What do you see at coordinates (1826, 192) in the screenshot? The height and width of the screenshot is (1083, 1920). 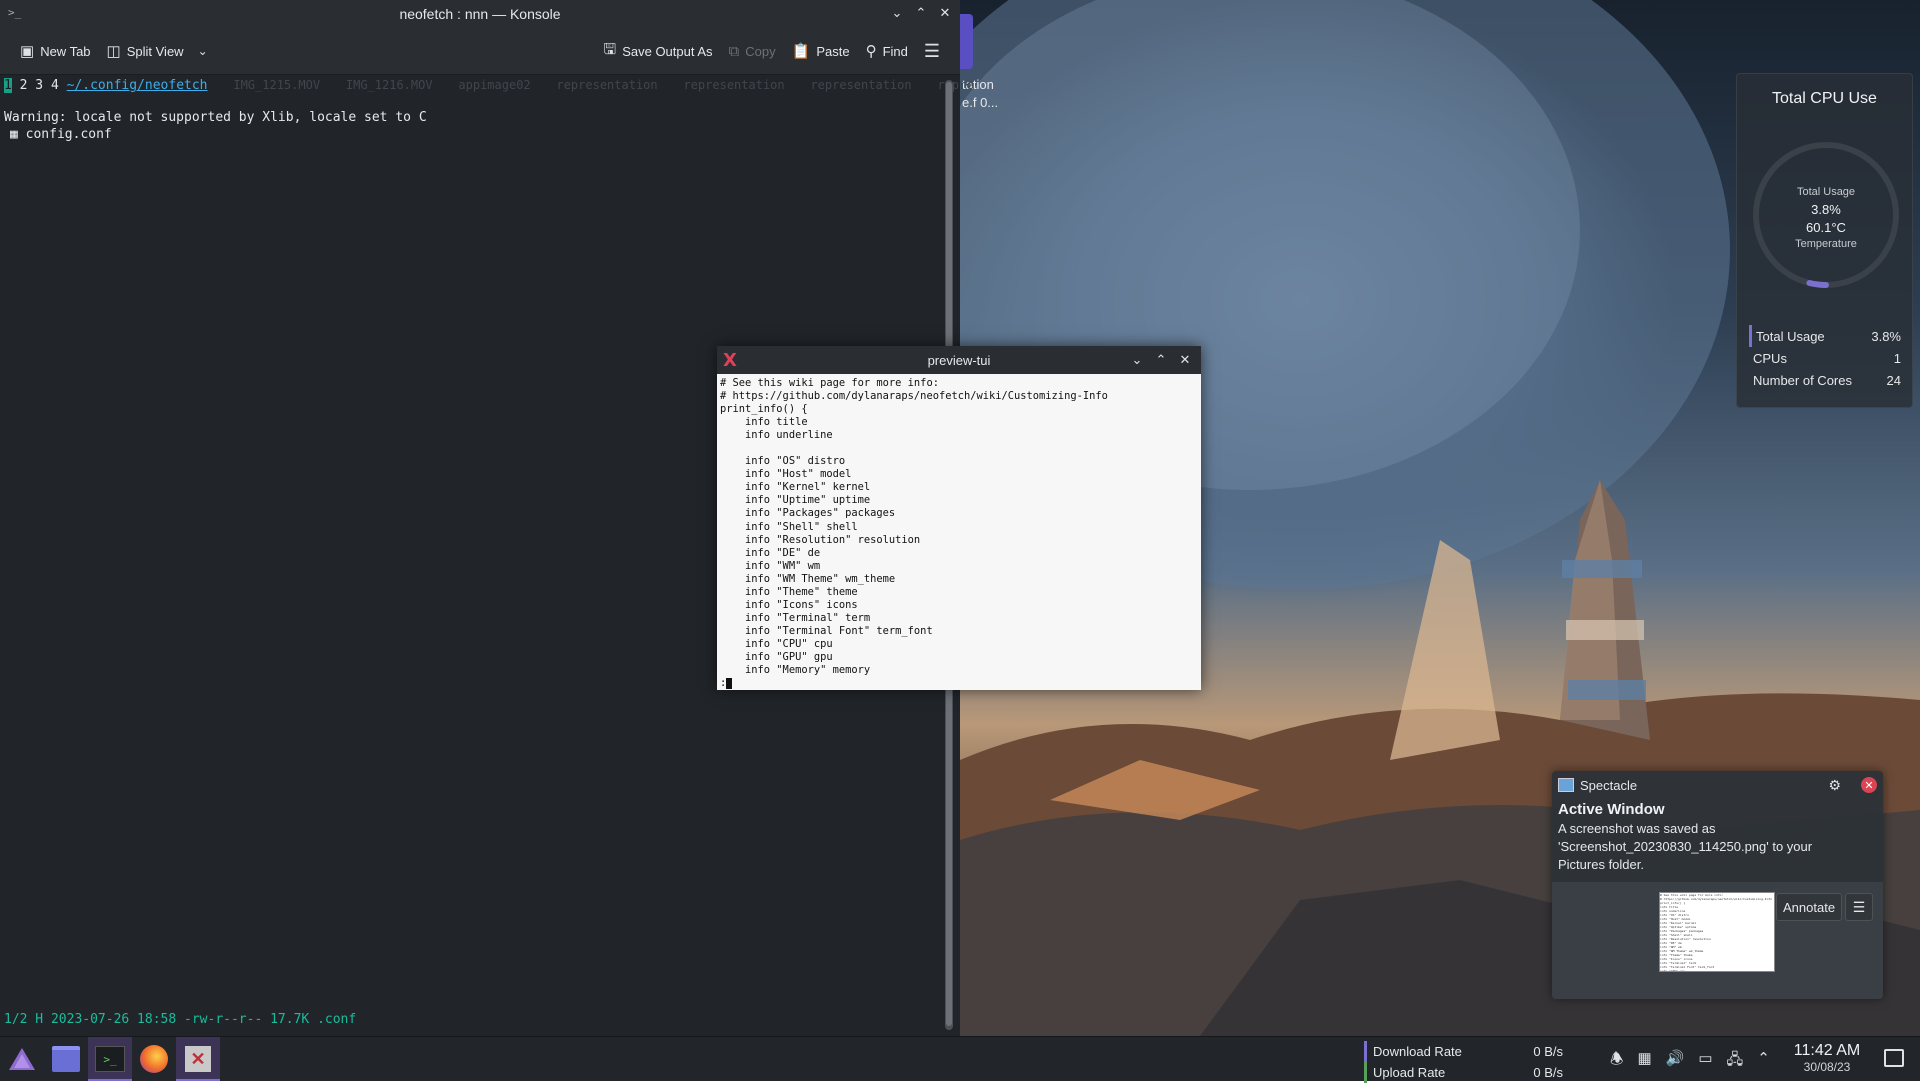 I see `gauge-label-top: Total Usage` at bounding box center [1826, 192].